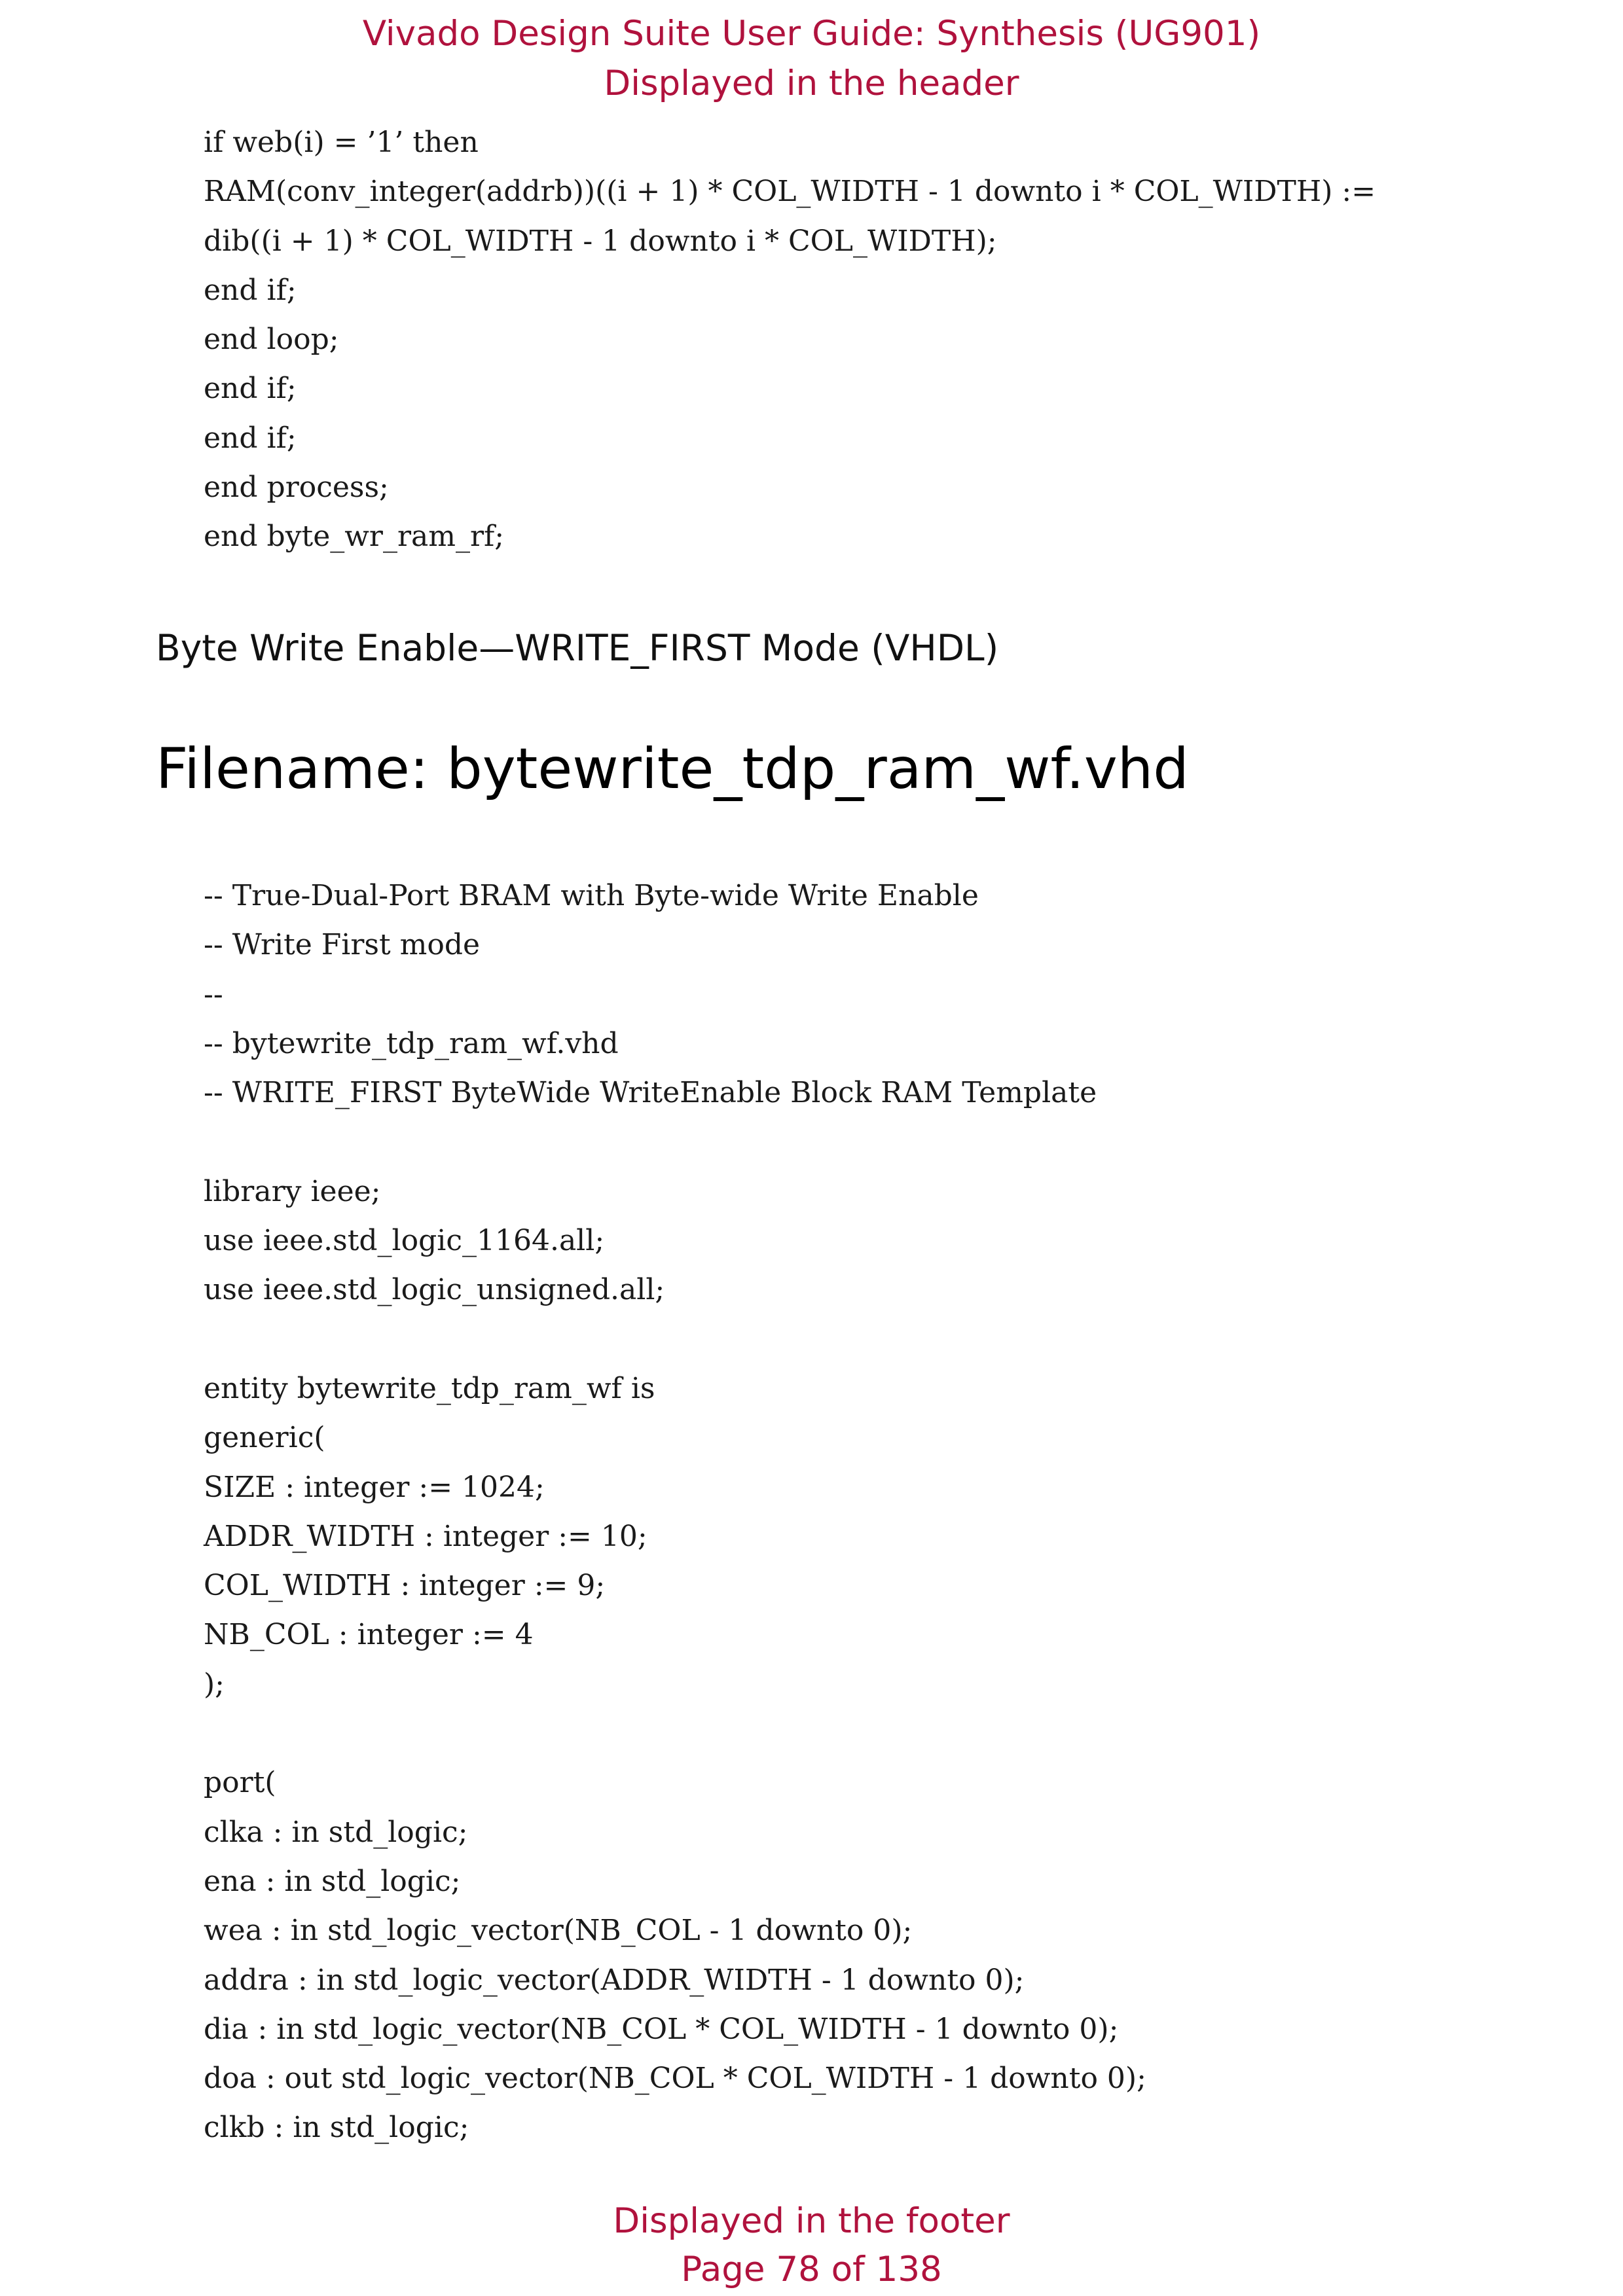 Image resolution: width=1623 pixels, height=2296 pixels. I want to click on code-line: port(, so click(240, 1783).